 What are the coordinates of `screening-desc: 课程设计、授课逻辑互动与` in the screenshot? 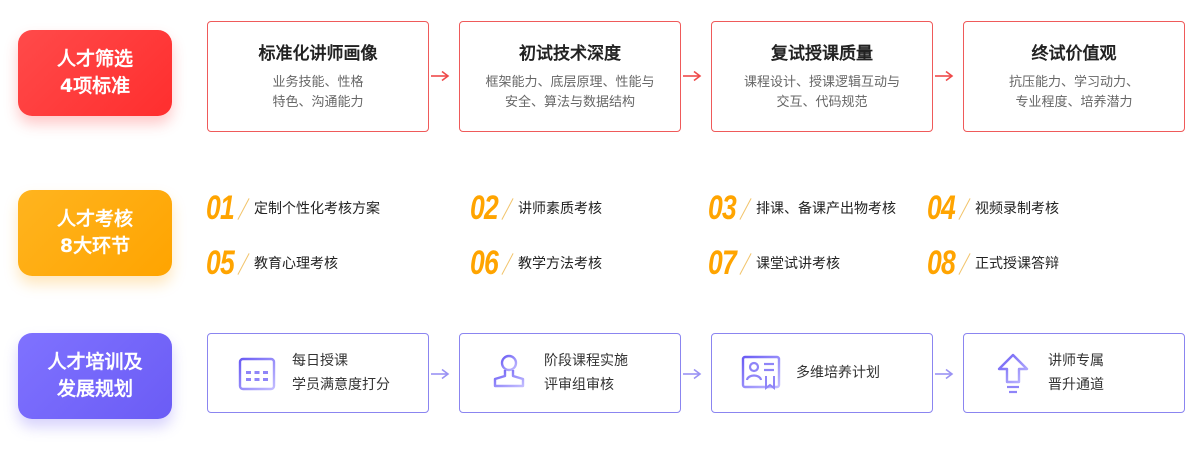 It's located at (821, 82).